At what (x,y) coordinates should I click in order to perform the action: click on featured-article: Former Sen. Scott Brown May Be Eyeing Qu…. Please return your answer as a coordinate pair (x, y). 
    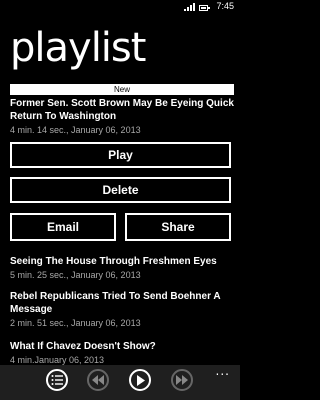
    Looking at the image, I should click on (122, 116).